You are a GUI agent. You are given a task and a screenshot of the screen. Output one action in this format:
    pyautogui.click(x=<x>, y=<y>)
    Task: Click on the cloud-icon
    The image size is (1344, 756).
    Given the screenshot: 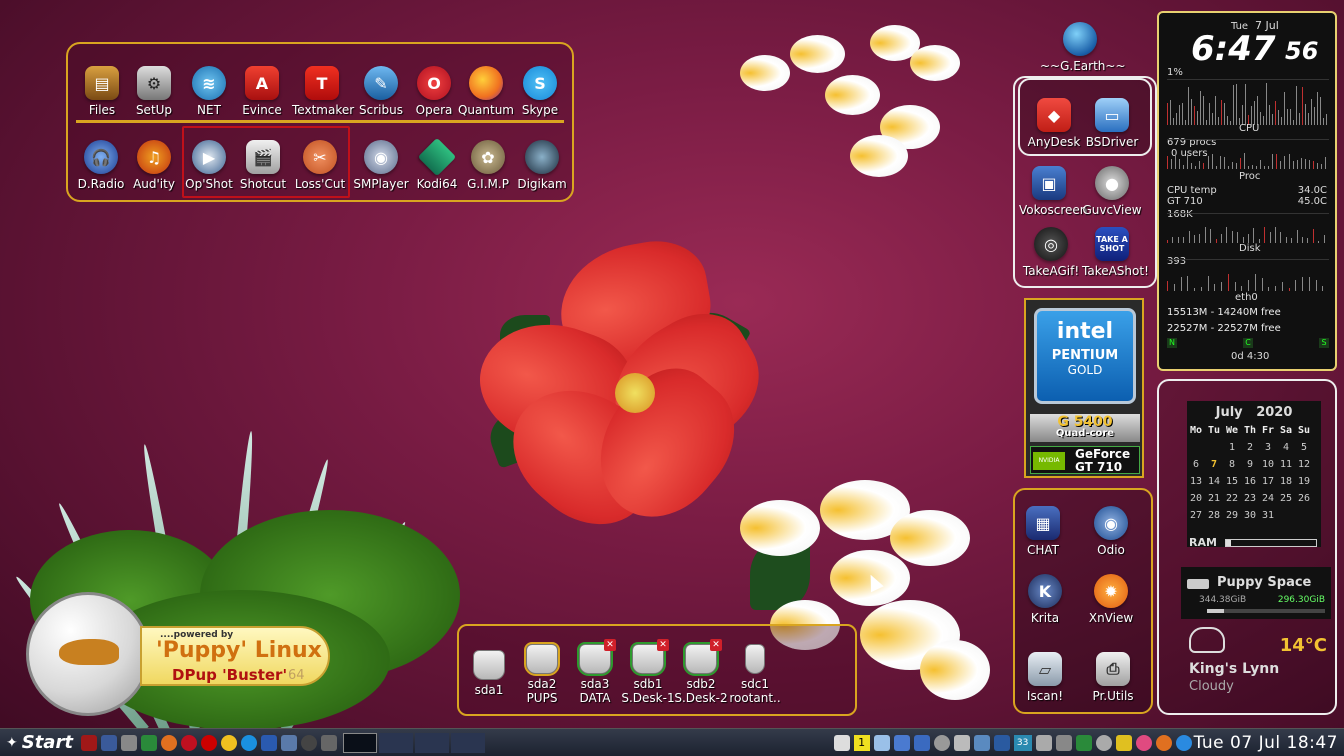 What is the action you would take?
    pyautogui.click(x=881, y=742)
    